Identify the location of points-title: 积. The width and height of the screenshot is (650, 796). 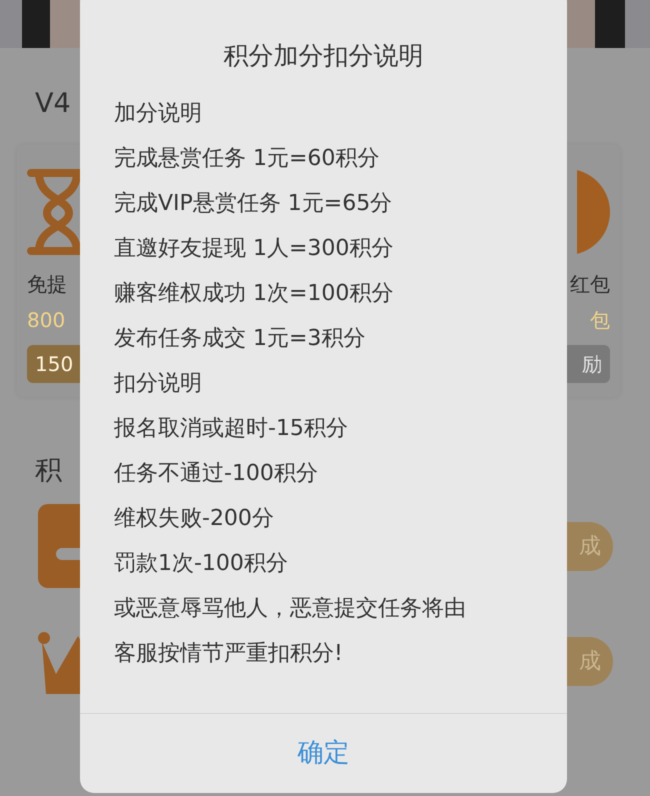
(48, 470).